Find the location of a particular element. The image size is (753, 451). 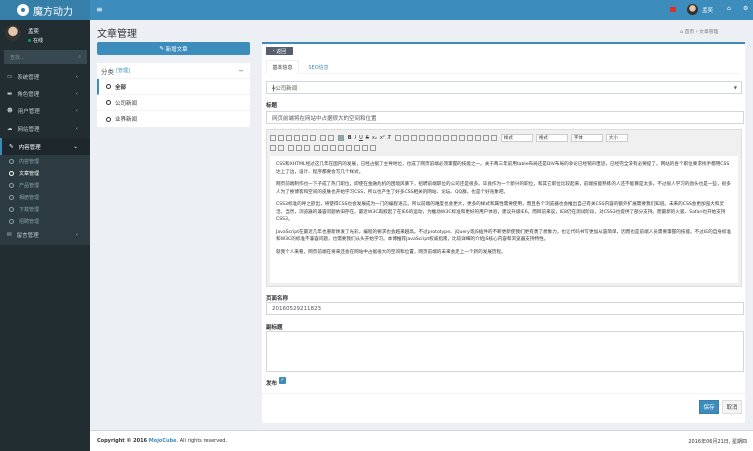

anchor-icon is located at coordinates (306, 147).